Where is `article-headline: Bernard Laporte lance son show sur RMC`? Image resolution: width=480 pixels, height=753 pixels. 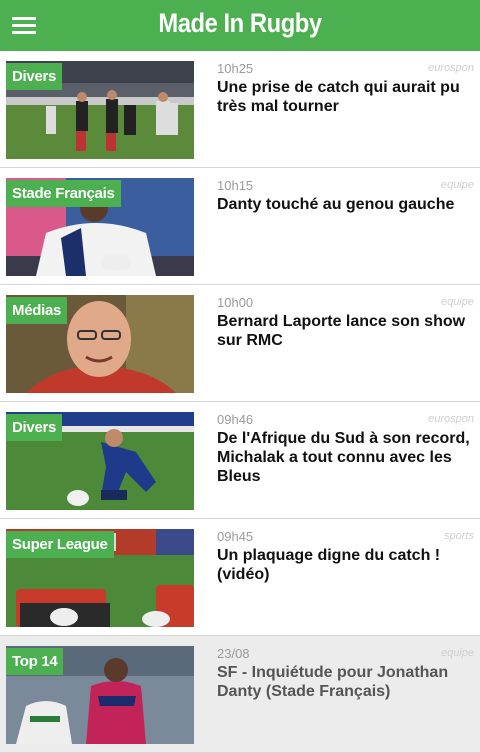
article-headline: Bernard Laporte lance son show sur RMC is located at coordinates (345, 331).